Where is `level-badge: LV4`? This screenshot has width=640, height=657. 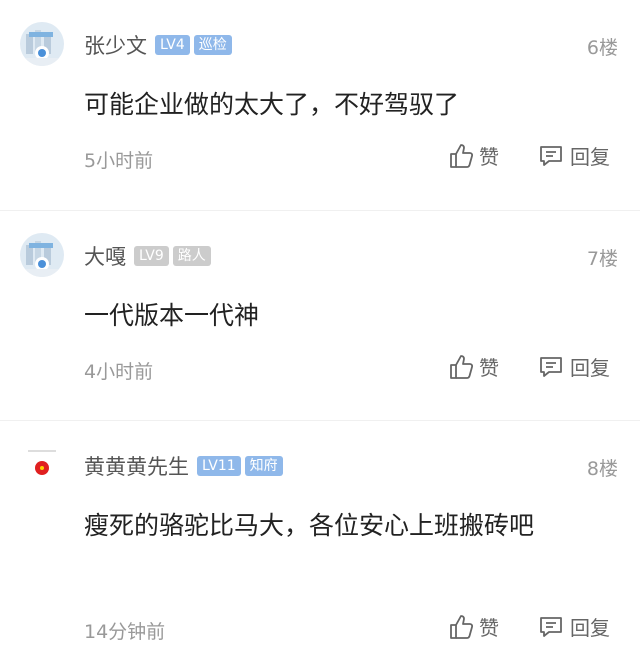 level-badge: LV4 is located at coordinates (172, 45).